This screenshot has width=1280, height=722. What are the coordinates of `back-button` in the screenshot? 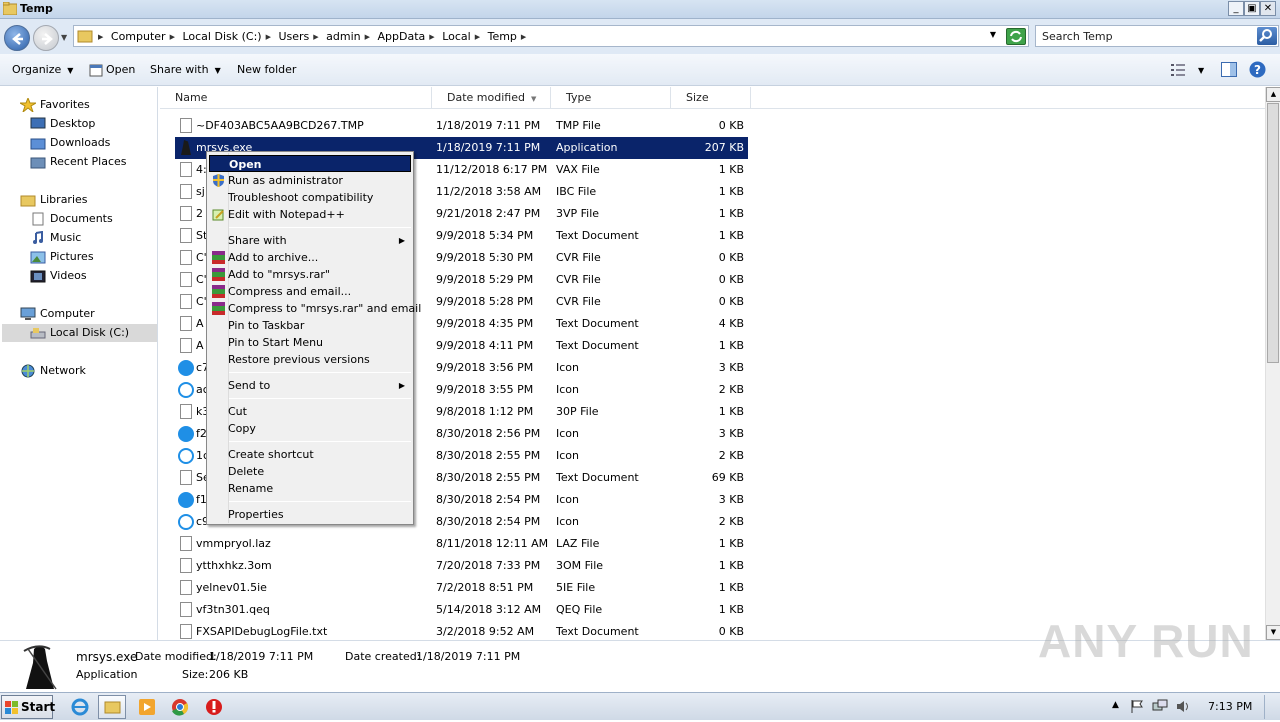 It's located at (17, 38).